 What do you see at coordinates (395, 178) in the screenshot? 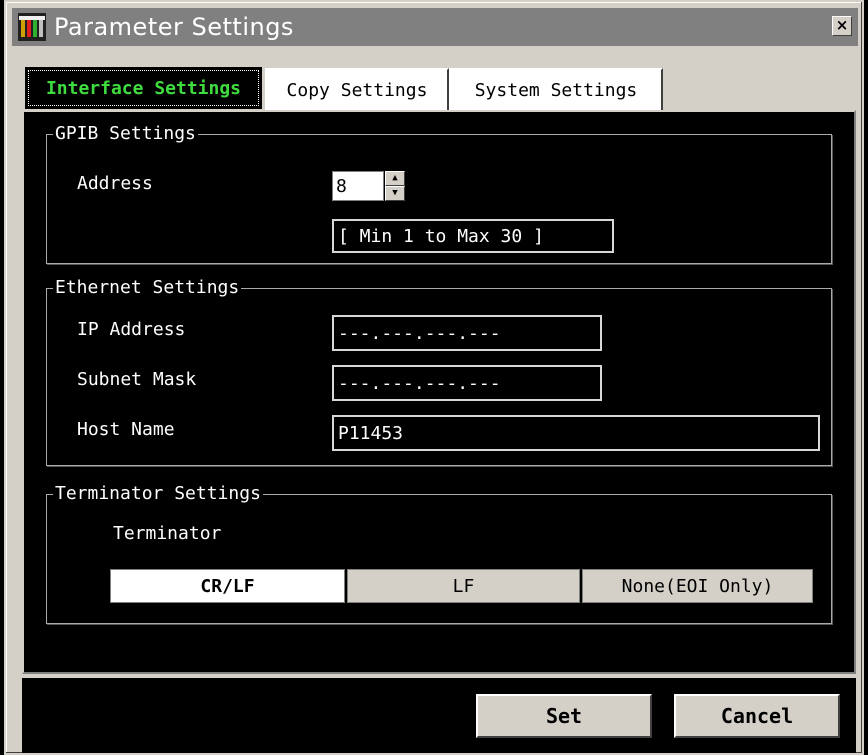
I see `spin-up-icon: ▲` at bounding box center [395, 178].